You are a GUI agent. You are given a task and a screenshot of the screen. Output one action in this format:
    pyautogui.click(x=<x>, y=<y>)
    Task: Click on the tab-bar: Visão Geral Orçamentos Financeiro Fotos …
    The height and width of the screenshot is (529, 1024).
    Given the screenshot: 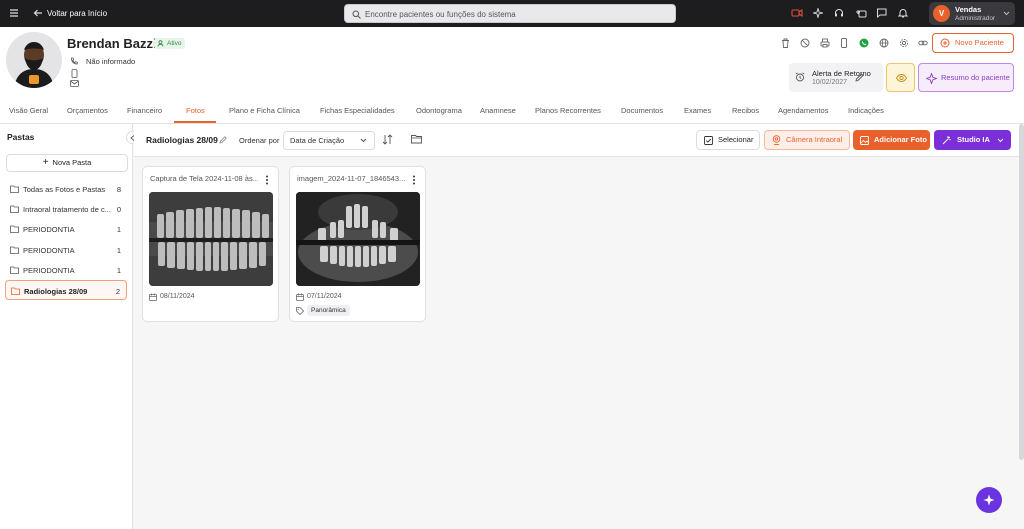 What is the action you would take?
    pyautogui.click(x=512, y=110)
    